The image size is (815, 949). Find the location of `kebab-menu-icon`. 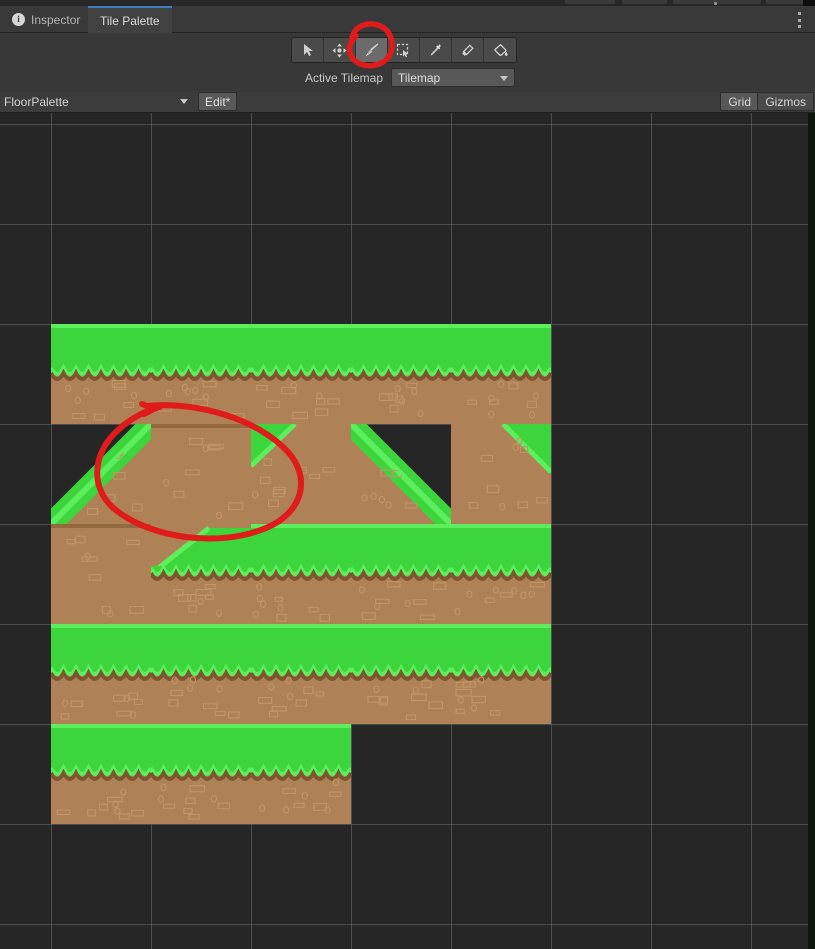

kebab-menu-icon is located at coordinates (799, 20).